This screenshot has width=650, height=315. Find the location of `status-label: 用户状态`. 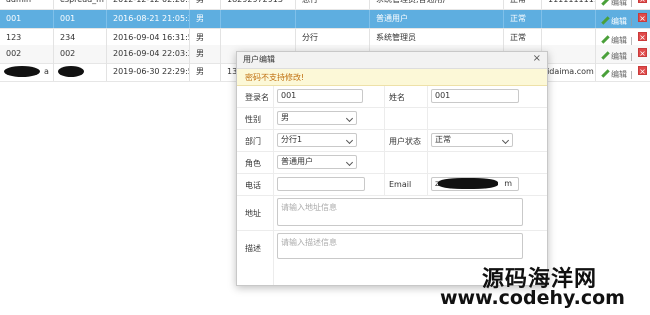

status-label: 用户状态 is located at coordinates (405, 141).